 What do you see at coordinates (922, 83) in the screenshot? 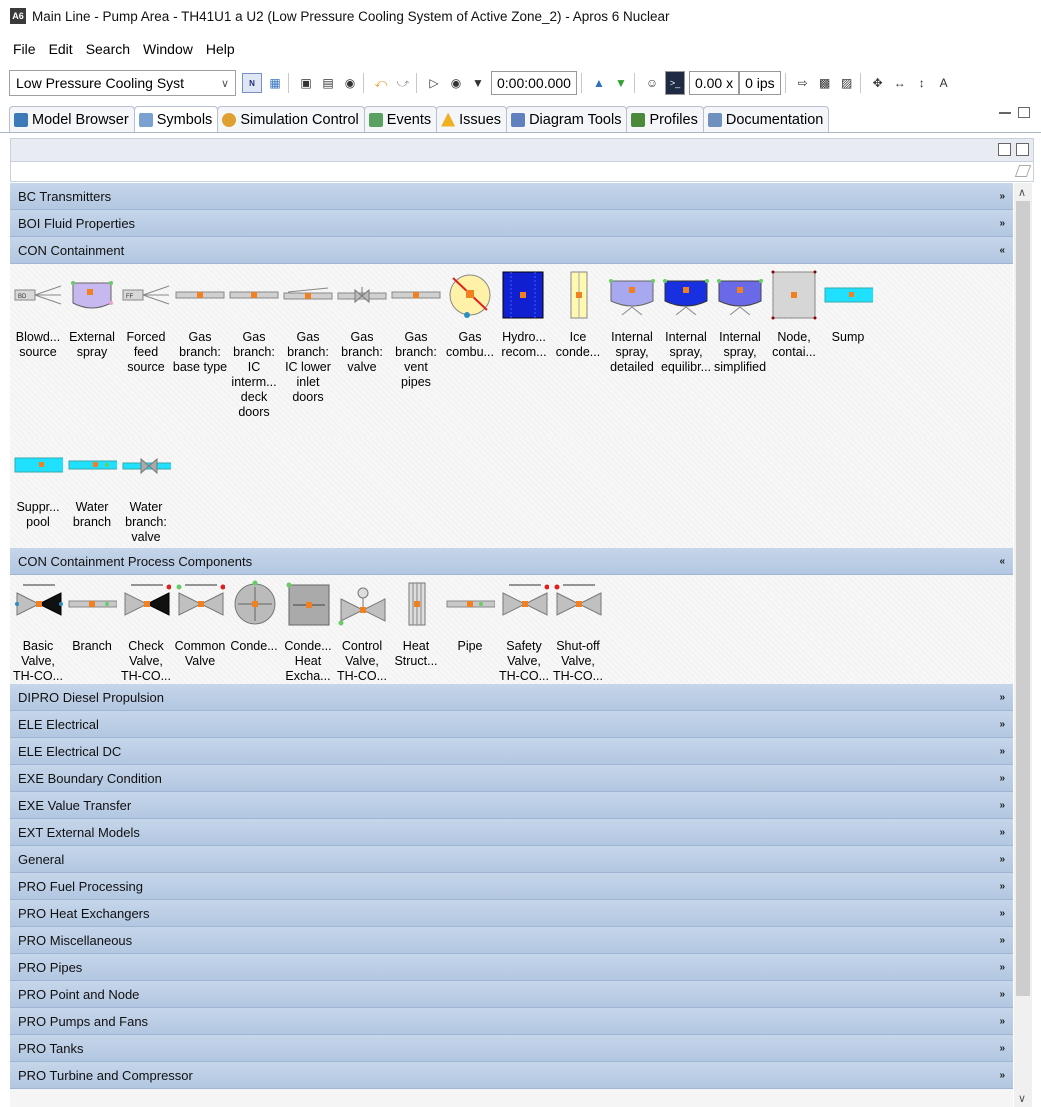
I see `vertical-arrows-icon: ↕` at bounding box center [922, 83].